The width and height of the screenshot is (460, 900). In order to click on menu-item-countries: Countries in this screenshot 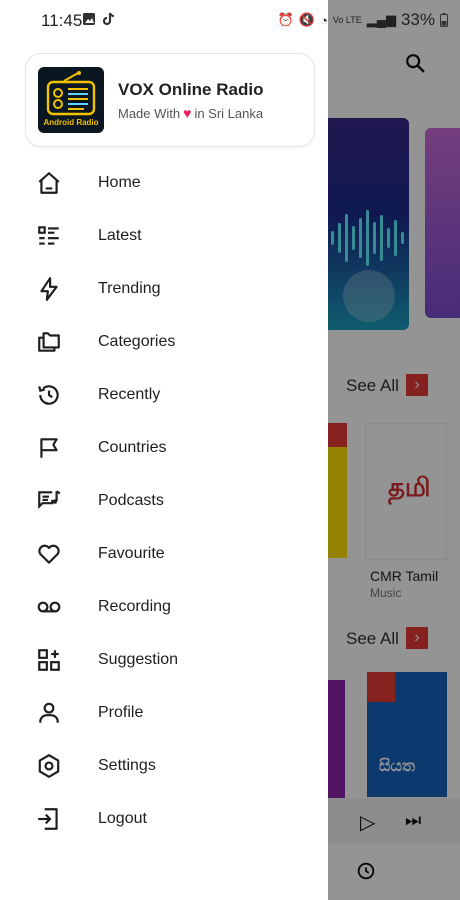, I will do `click(164, 447)`.